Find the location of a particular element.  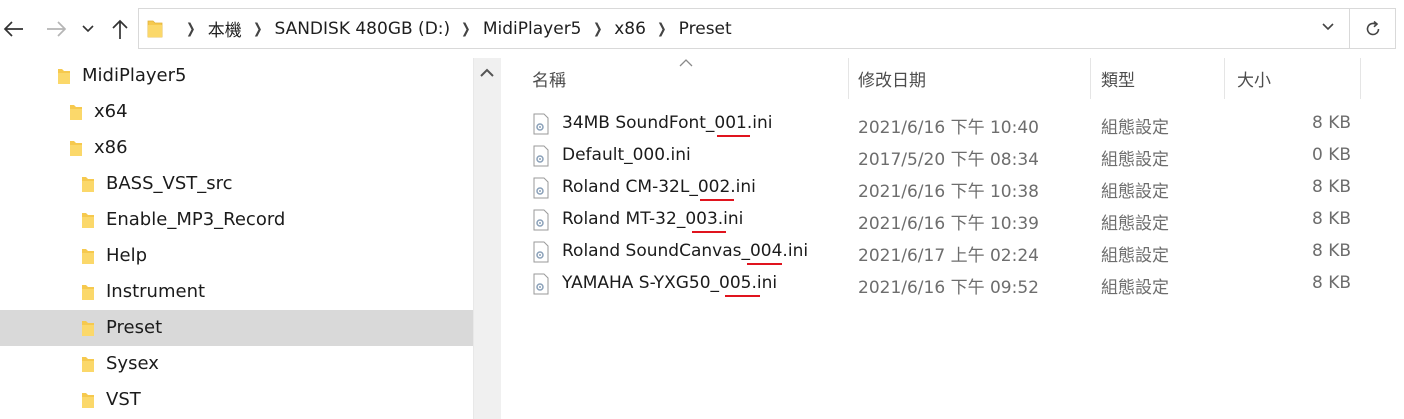

back-button is located at coordinates (14, 29).